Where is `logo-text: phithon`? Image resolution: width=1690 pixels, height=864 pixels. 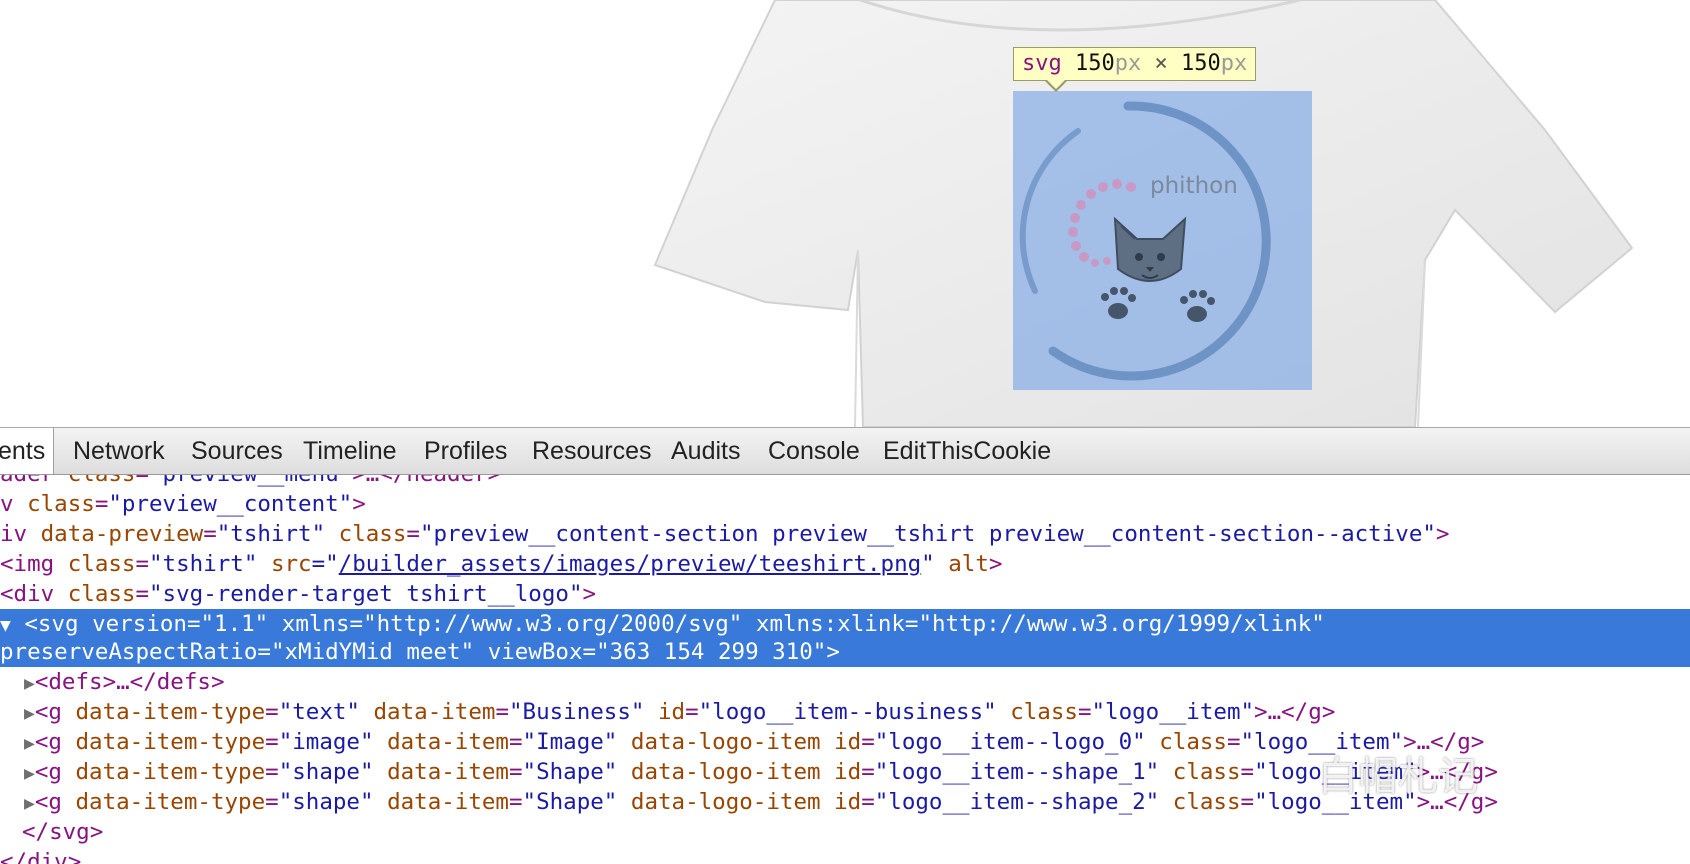 logo-text: phithon is located at coordinates (1194, 186).